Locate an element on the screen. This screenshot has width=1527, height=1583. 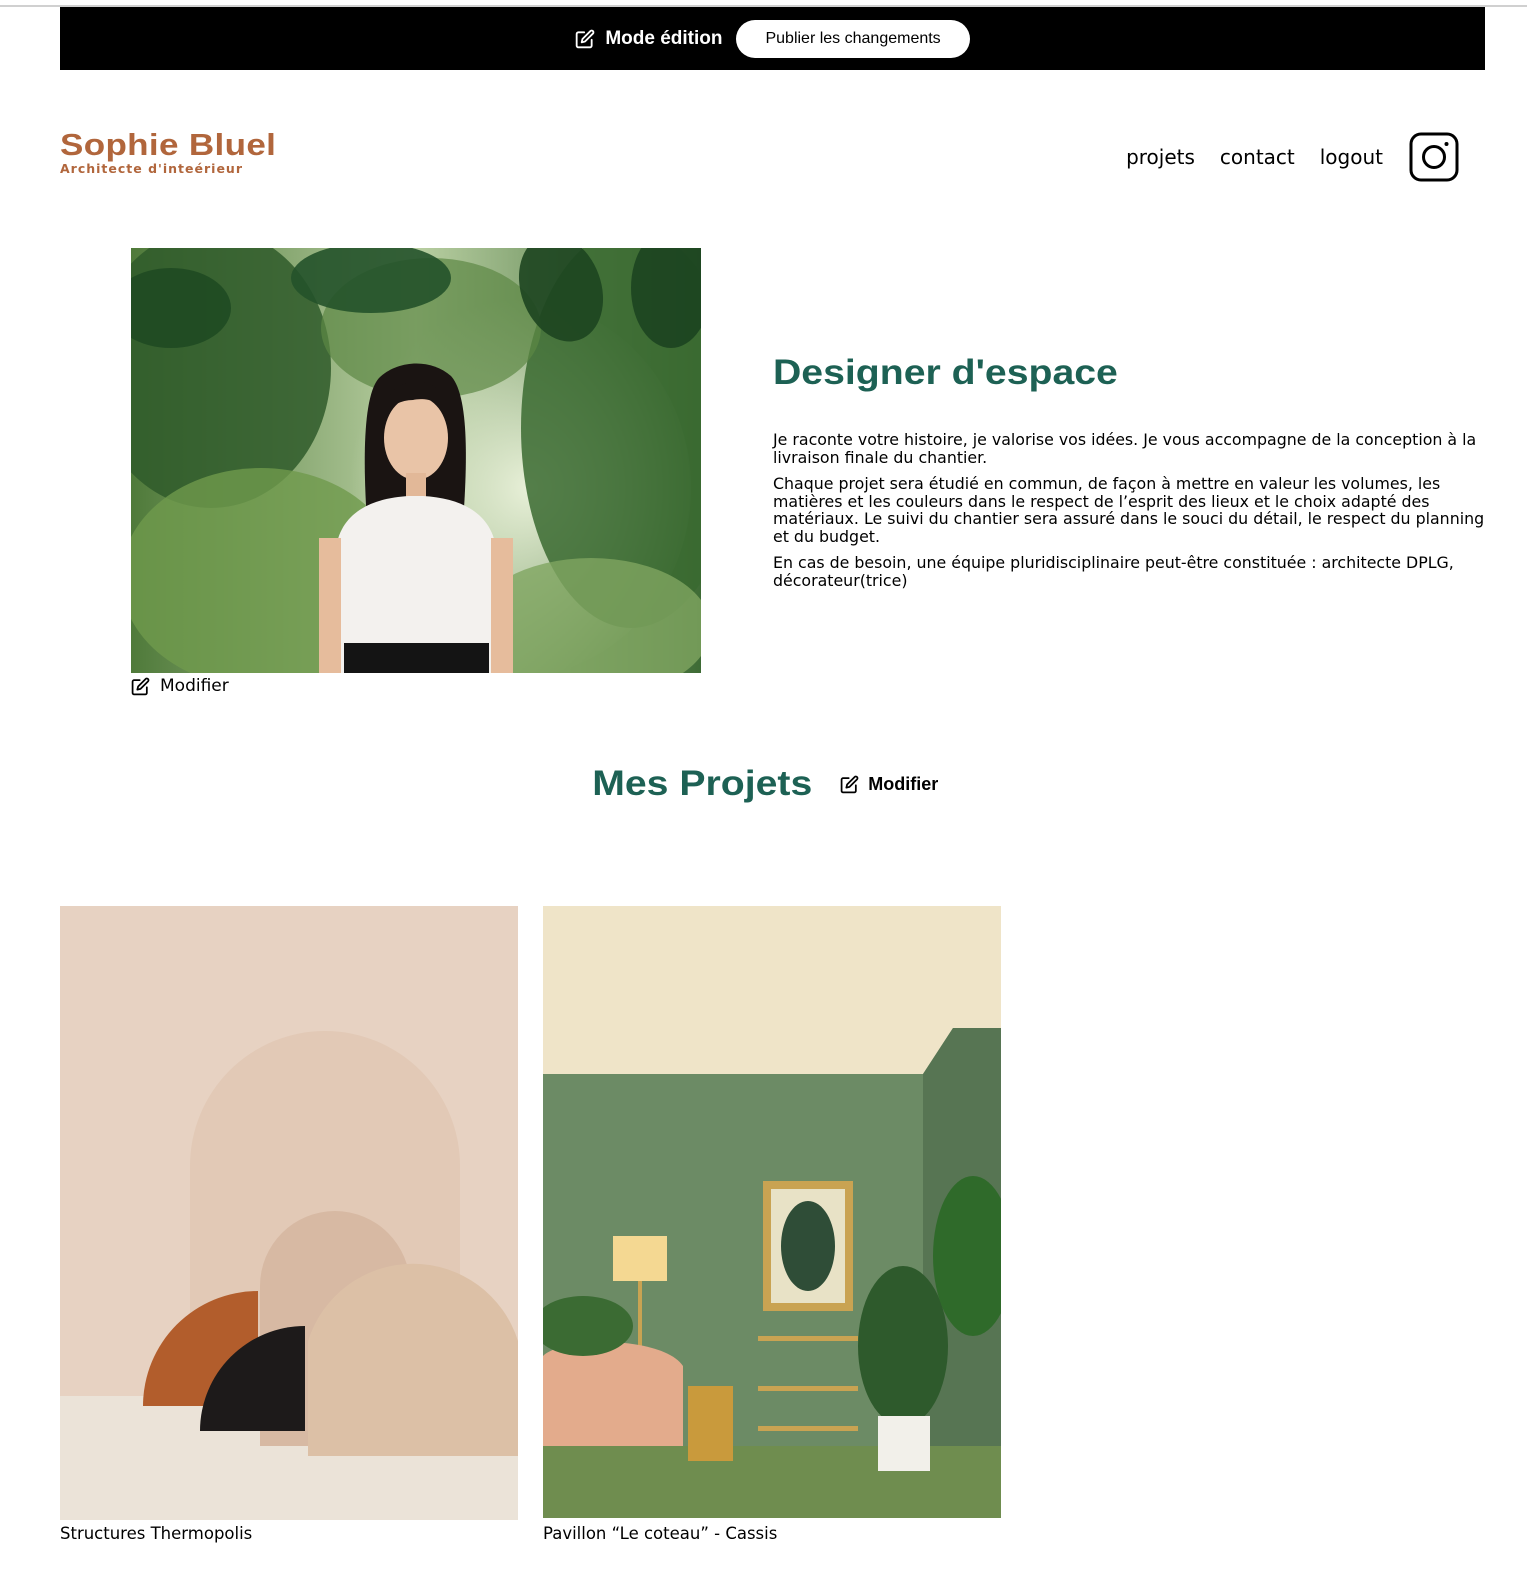
project-image-pavillon-le-coteau is located at coordinates (772, 1213).